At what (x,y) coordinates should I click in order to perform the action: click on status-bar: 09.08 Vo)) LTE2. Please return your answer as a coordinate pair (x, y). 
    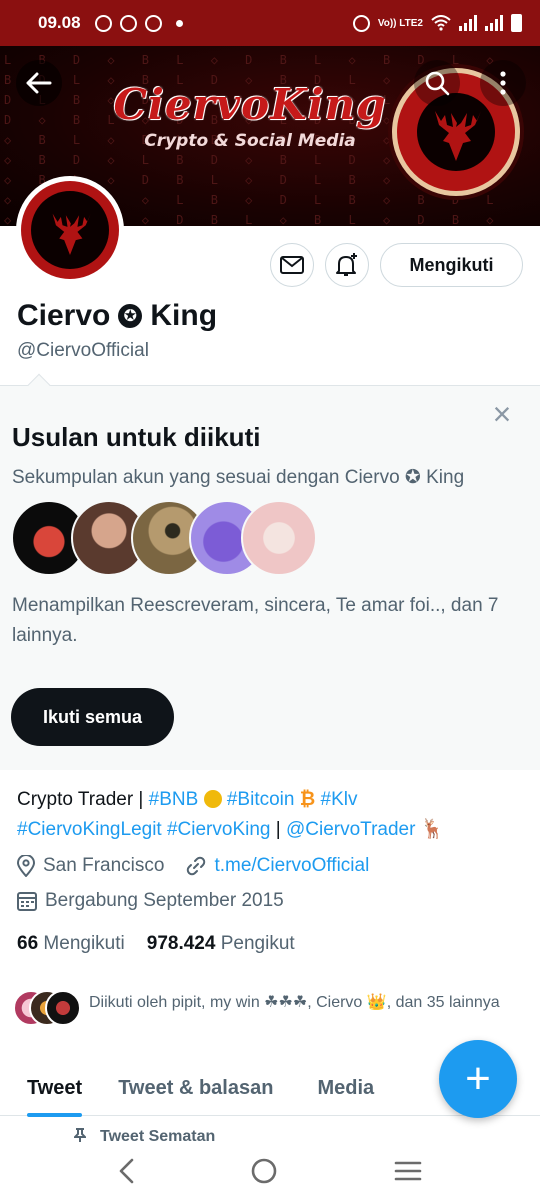
    Looking at the image, I should click on (270, 23).